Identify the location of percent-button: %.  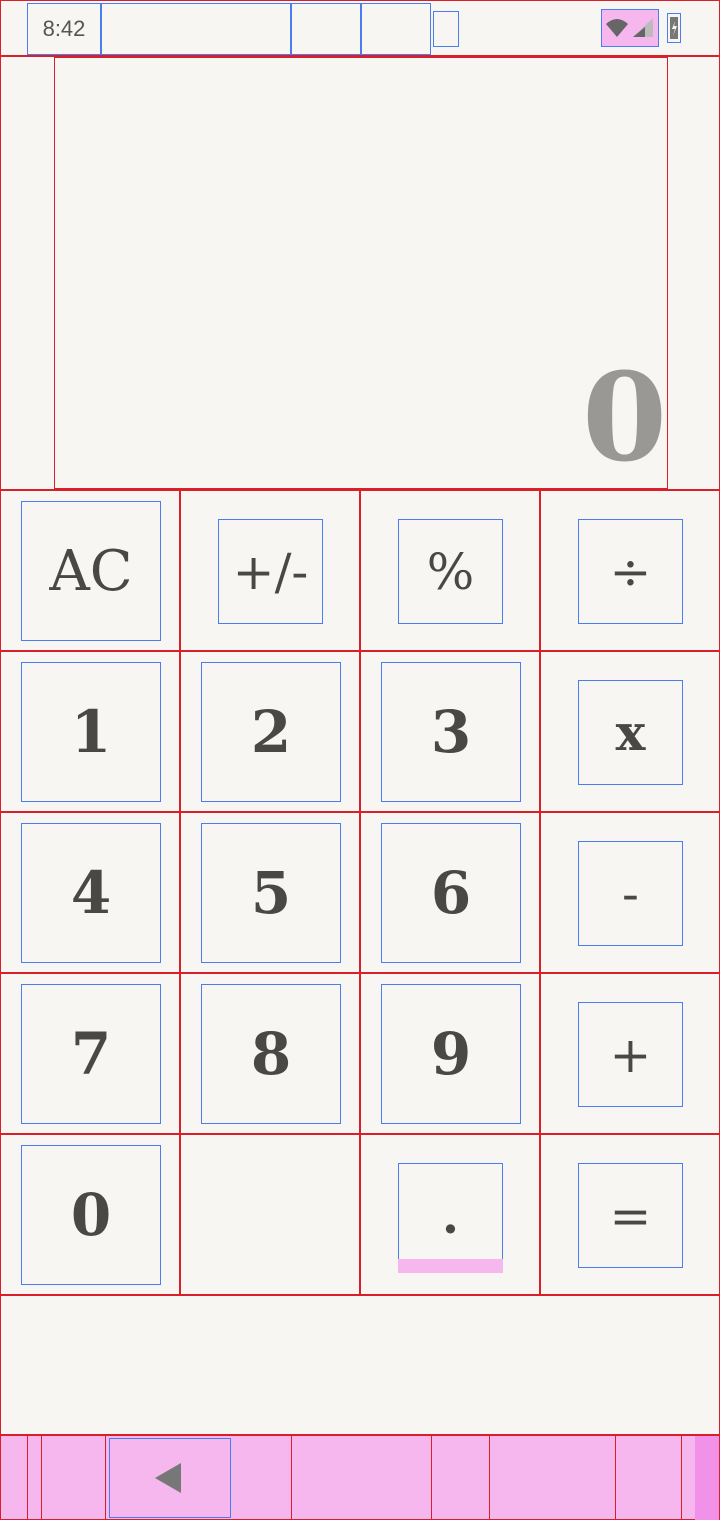
(450, 571).